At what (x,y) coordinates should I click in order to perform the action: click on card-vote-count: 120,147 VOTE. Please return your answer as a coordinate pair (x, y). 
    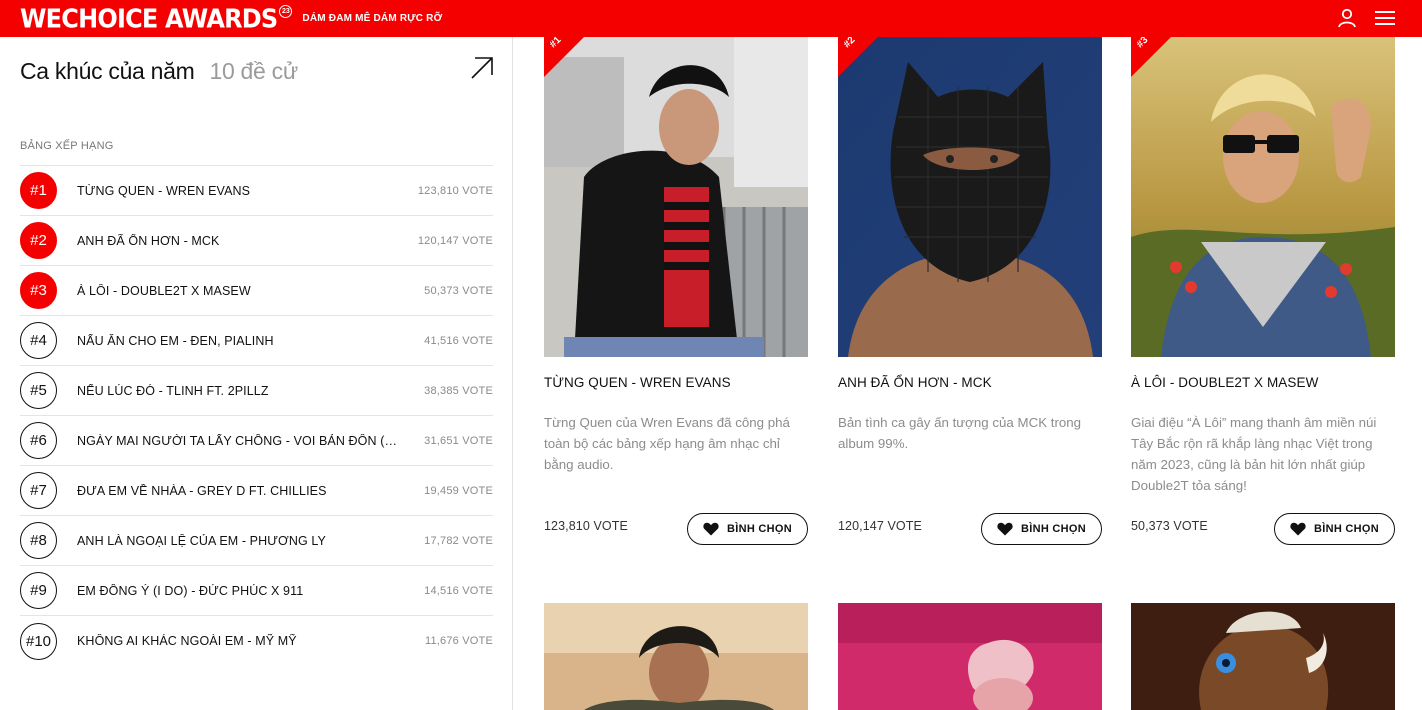
    Looking at the image, I should click on (880, 526).